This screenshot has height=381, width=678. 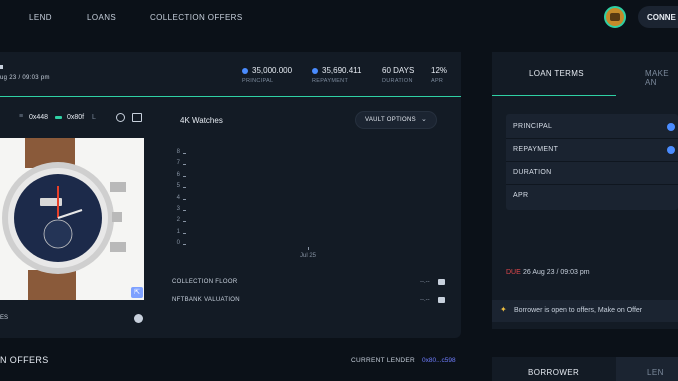 What do you see at coordinates (425, 300) in the screenshot?
I see `nftbank-valuation-value: --.--` at bounding box center [425, 300].